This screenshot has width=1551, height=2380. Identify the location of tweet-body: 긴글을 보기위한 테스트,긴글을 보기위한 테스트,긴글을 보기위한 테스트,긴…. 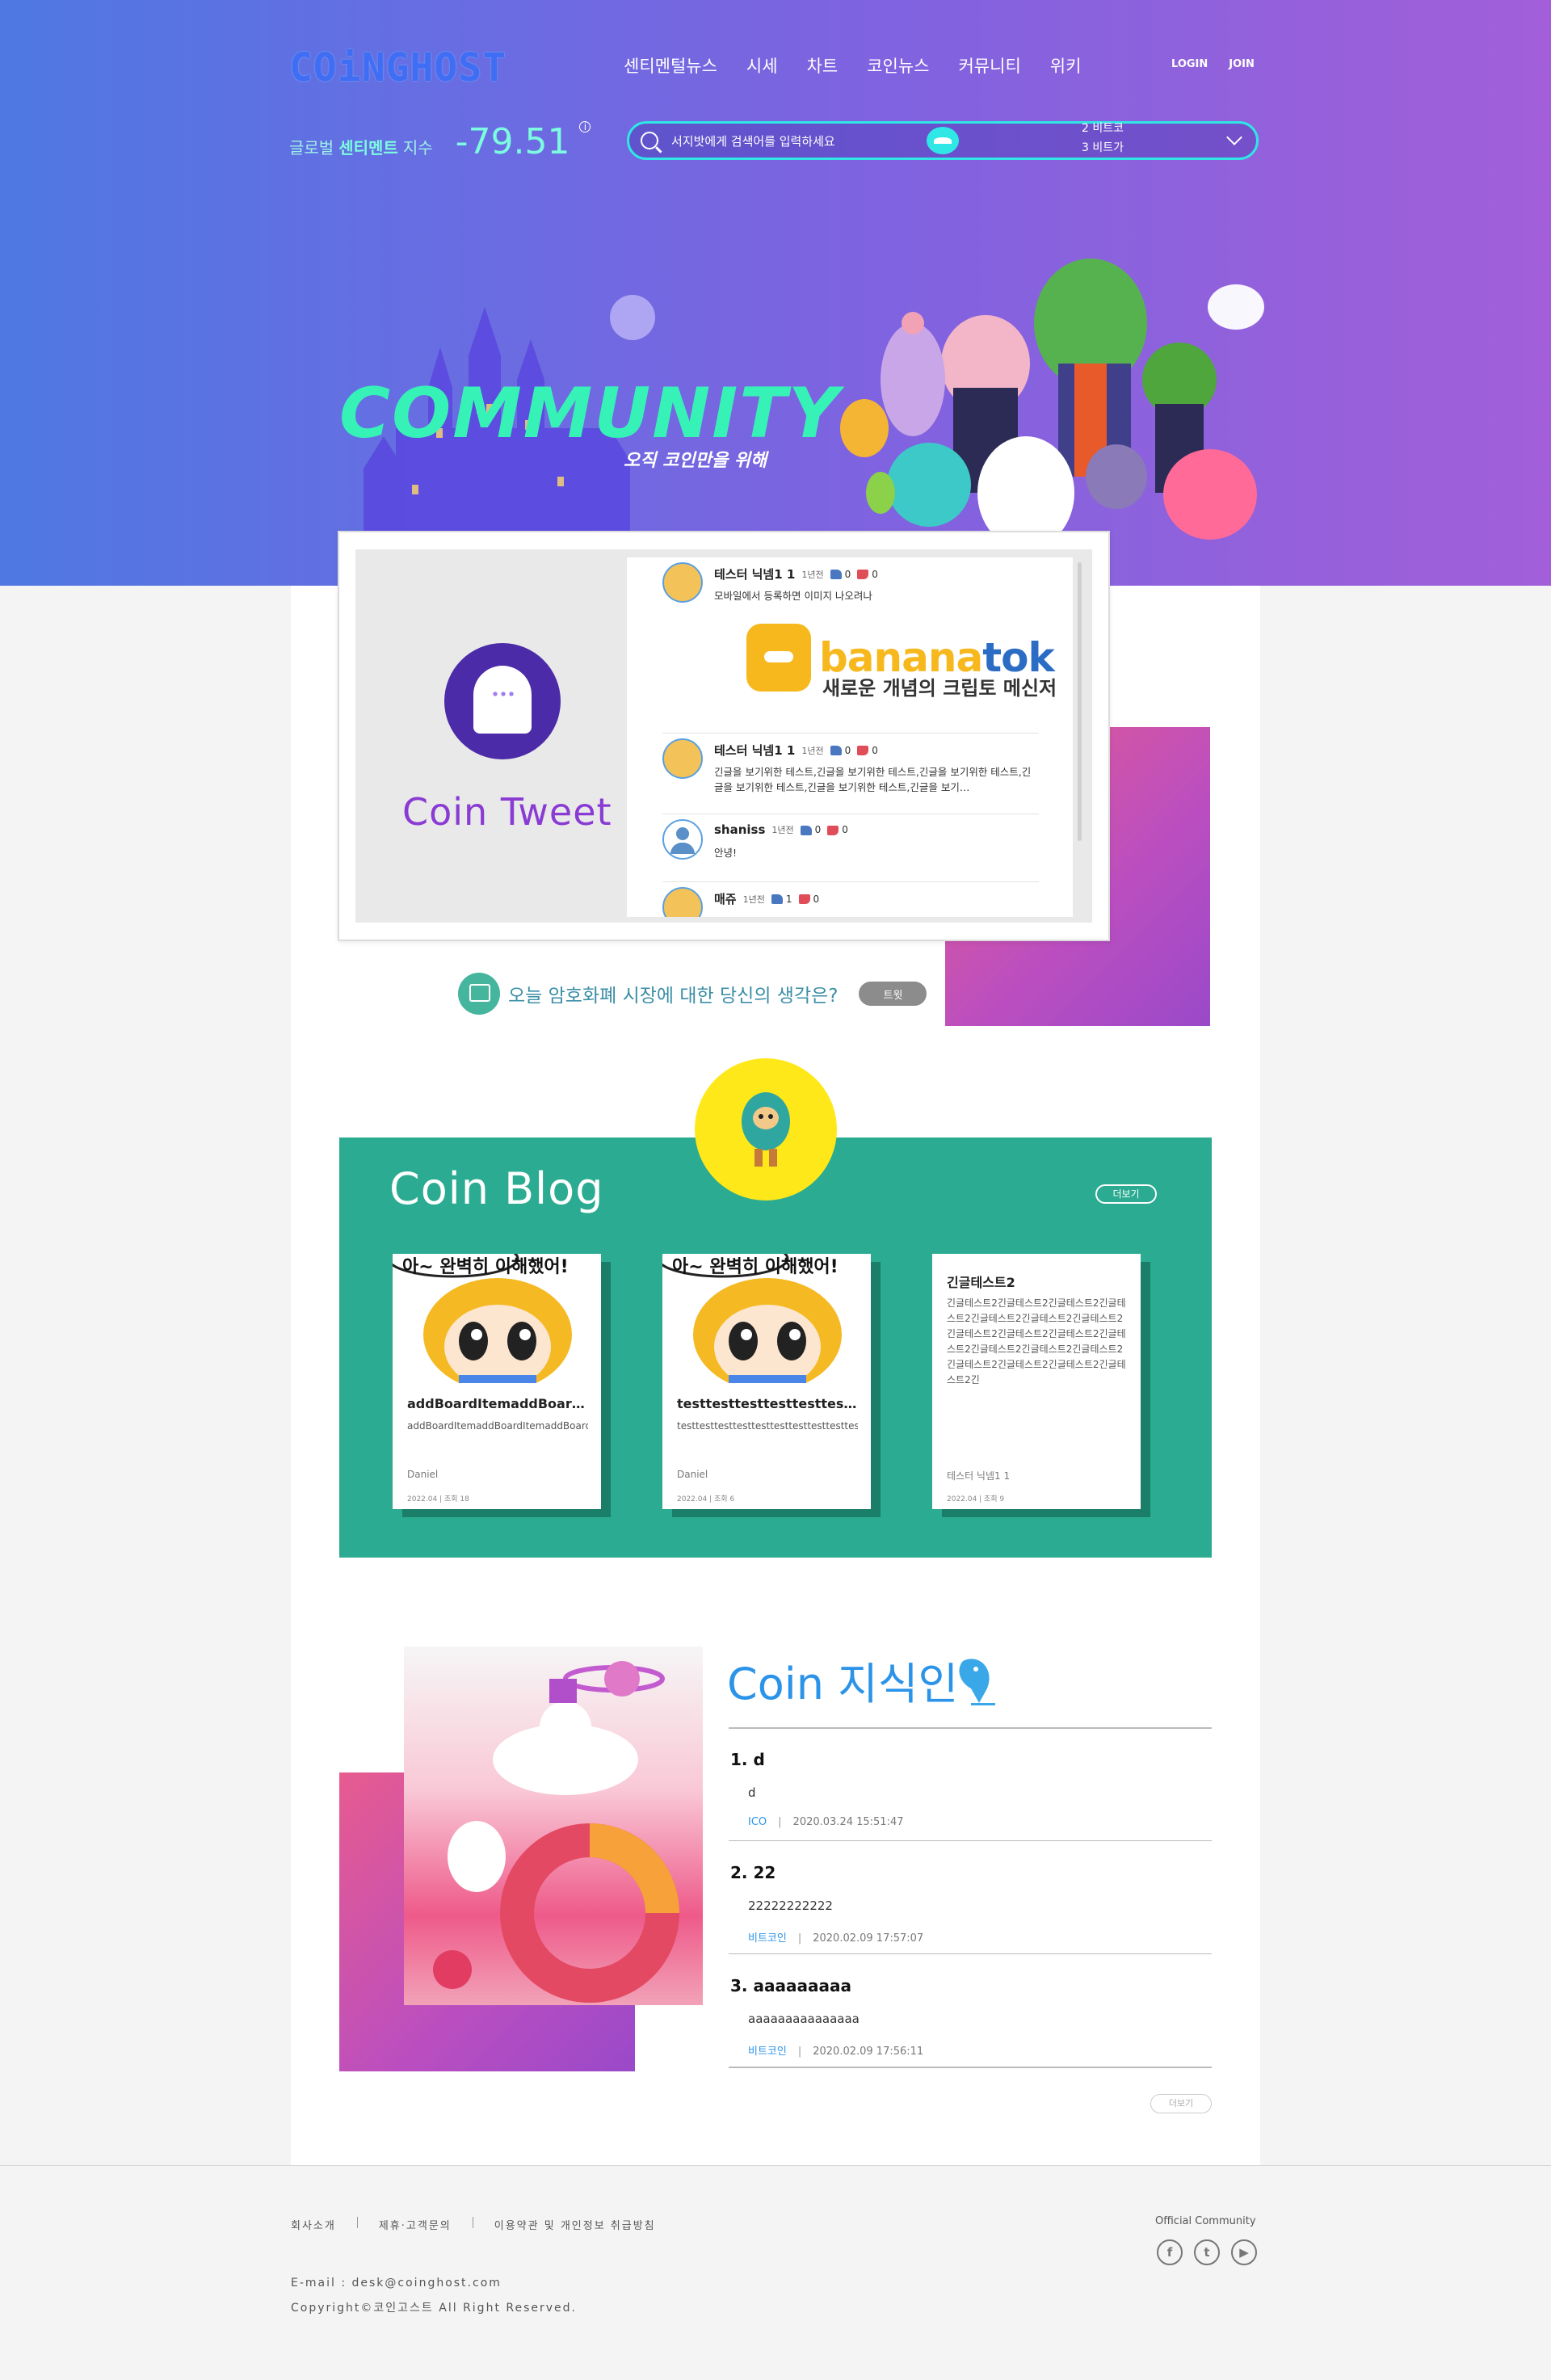
(873, 780).